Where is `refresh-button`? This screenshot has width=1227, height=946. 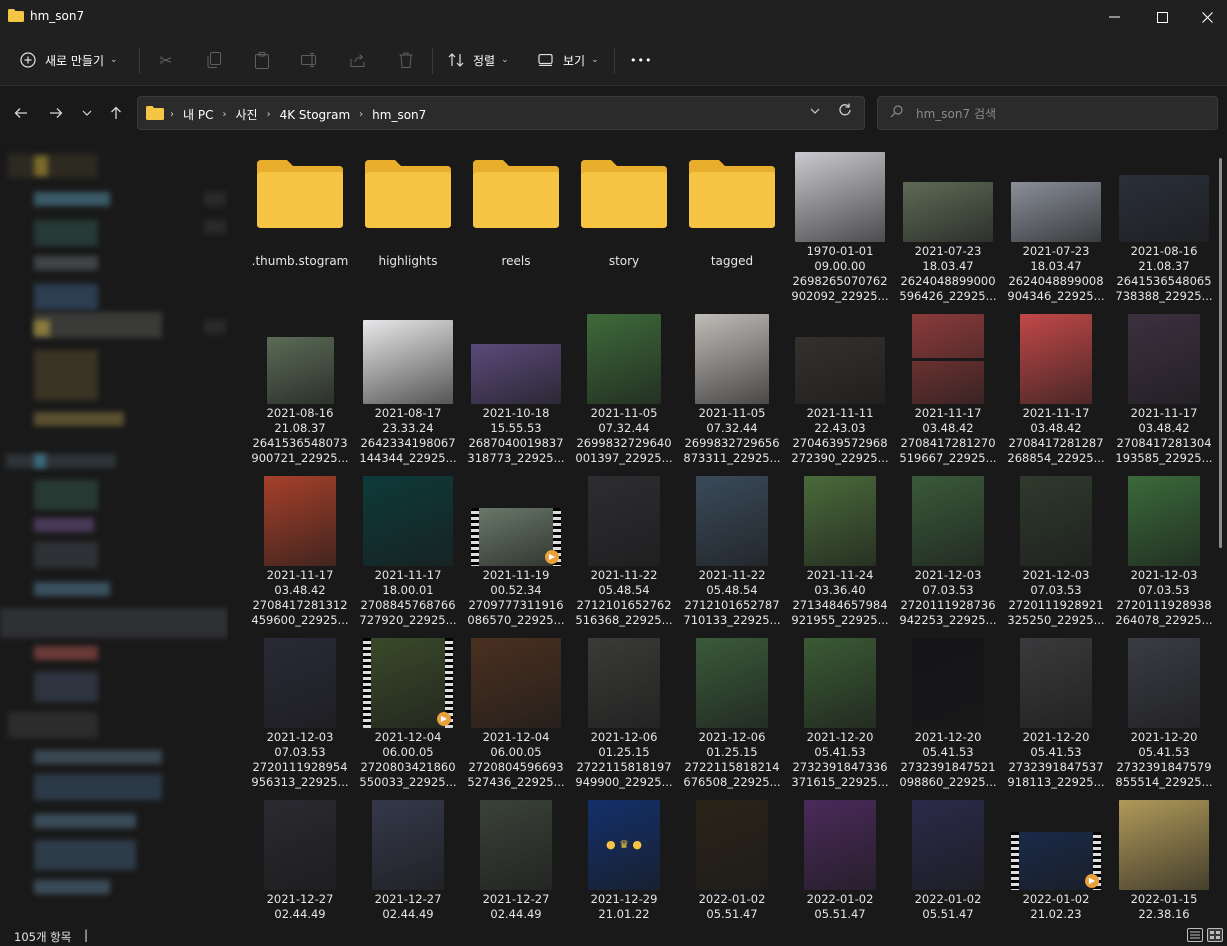 refresh-button is located at coordinates (845, 112).